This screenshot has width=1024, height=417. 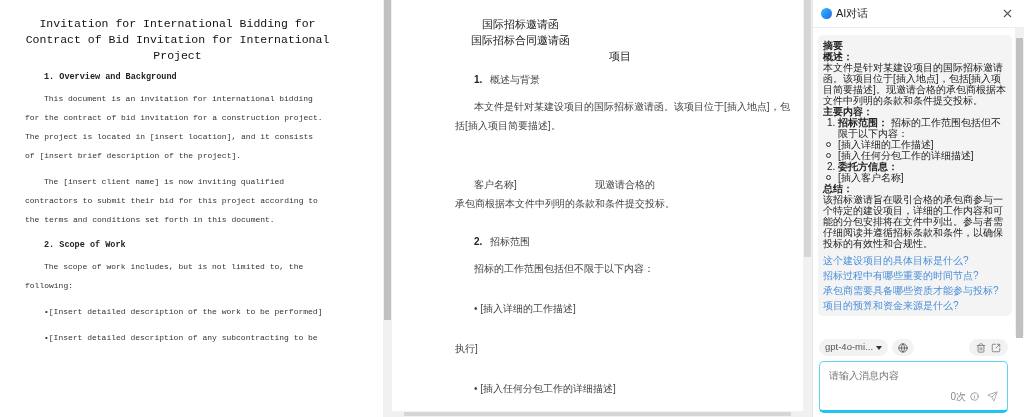 What do you see at coordinates (478, 242) in the screenshot?
I see `section-number: 2.` at bounding box center [478, 242].